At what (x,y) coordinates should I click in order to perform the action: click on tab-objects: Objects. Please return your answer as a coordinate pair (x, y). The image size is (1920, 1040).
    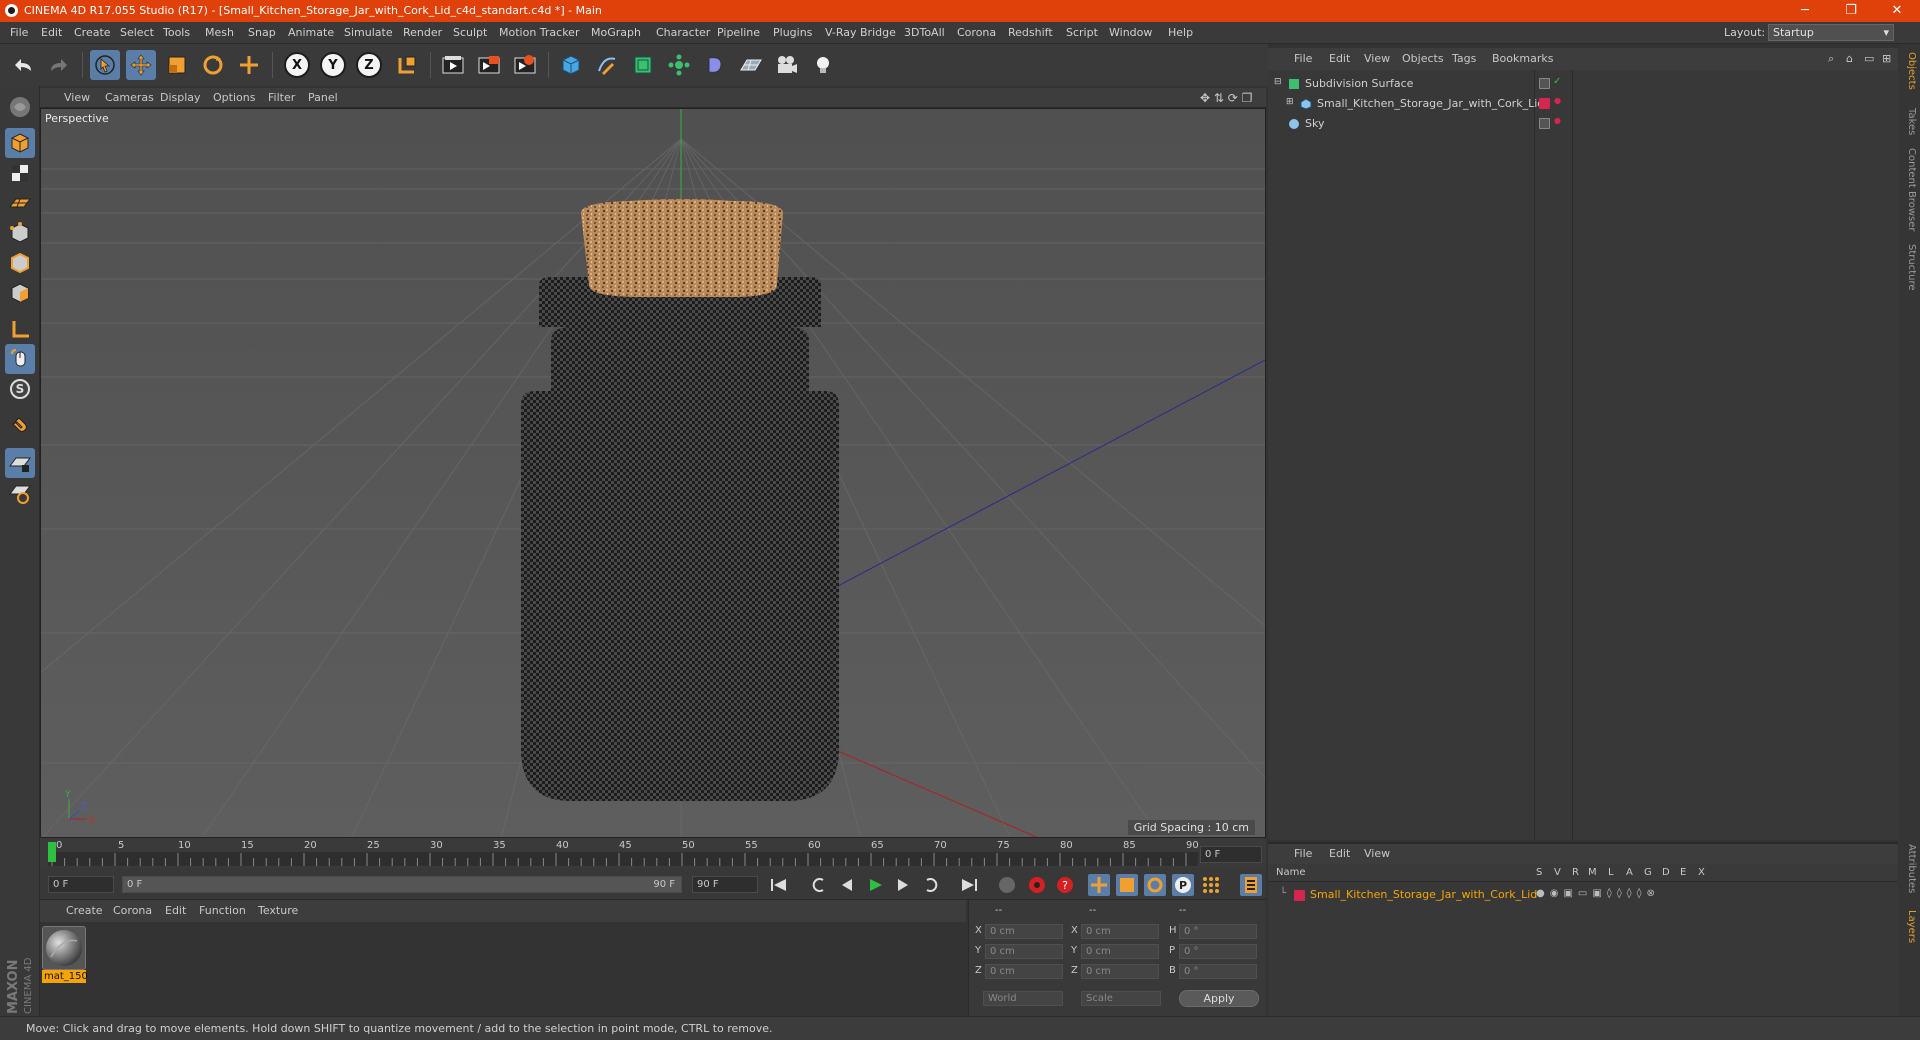
    Looking at the image, I should click on (1909, 71).